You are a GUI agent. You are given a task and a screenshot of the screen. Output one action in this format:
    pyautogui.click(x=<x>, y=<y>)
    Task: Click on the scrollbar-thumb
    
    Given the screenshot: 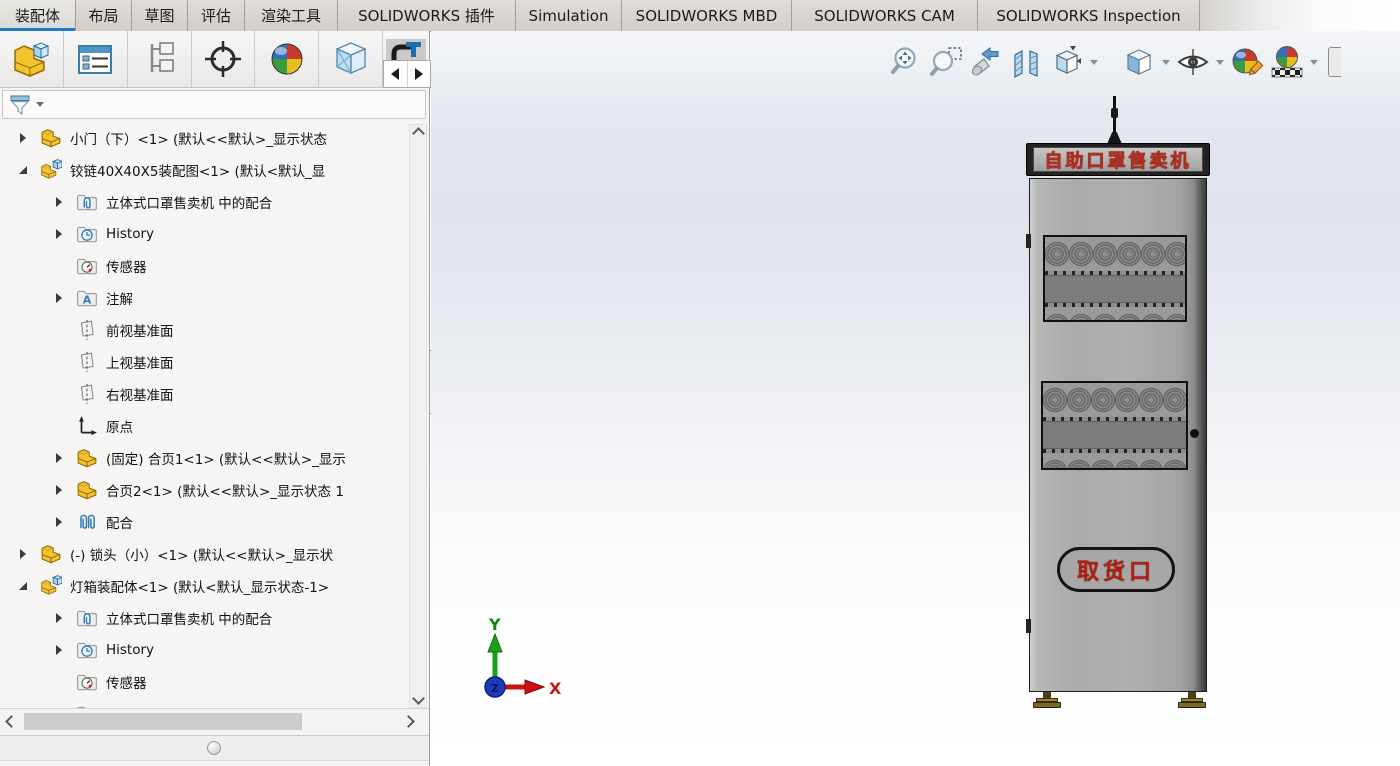 What is the action you would take?
    pyautogui.click(x=163, y=721)
    